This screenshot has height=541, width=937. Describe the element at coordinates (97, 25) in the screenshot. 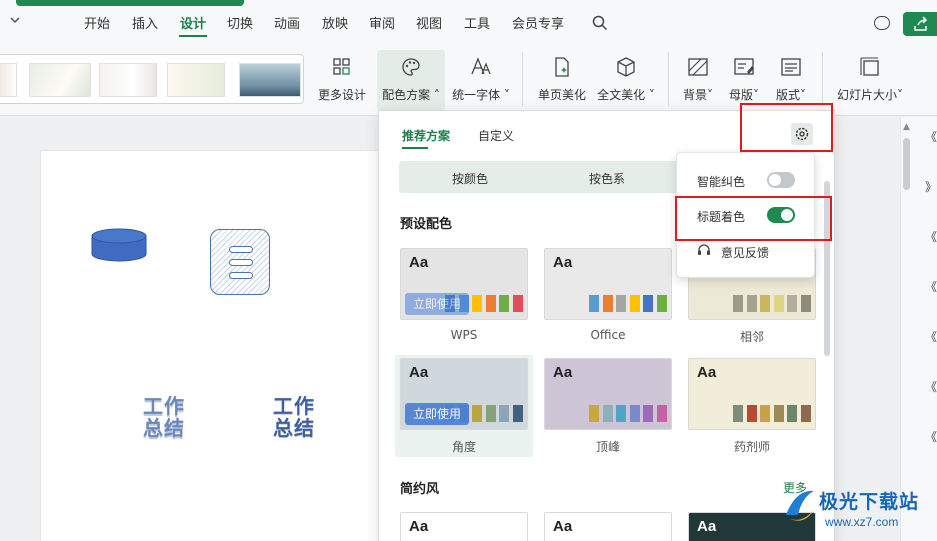

I see `tab-home: 开始` at that location.